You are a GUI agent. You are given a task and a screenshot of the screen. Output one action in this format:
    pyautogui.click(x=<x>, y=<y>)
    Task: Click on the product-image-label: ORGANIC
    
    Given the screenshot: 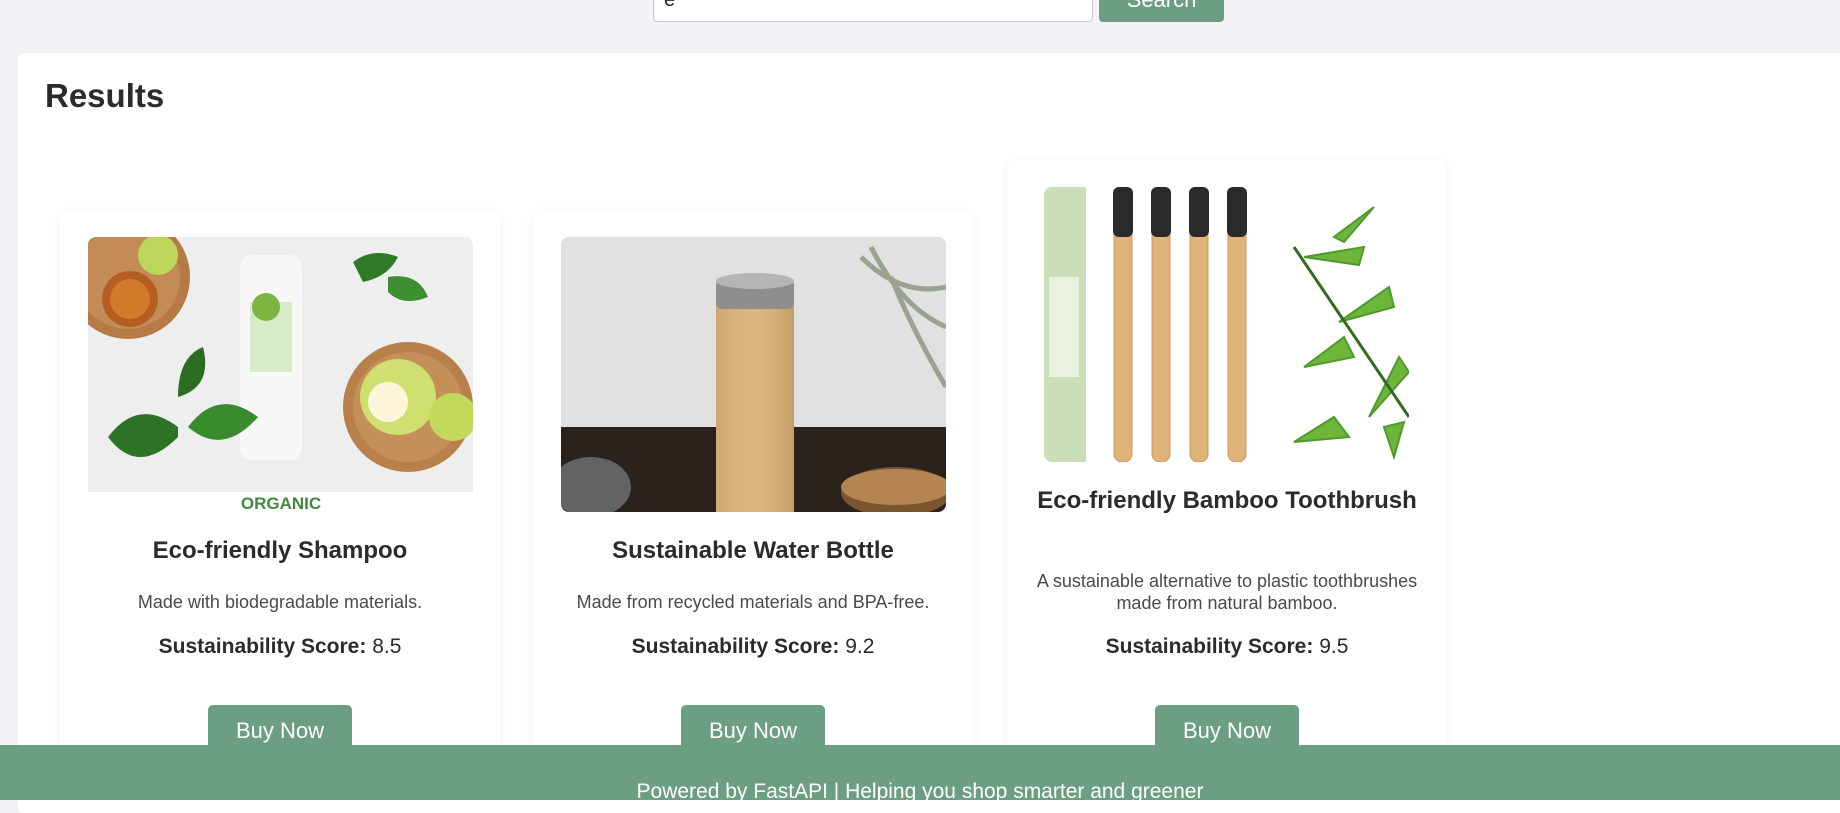 What is the action you would take?
    pyautogui.click(x=281, y=503)
    